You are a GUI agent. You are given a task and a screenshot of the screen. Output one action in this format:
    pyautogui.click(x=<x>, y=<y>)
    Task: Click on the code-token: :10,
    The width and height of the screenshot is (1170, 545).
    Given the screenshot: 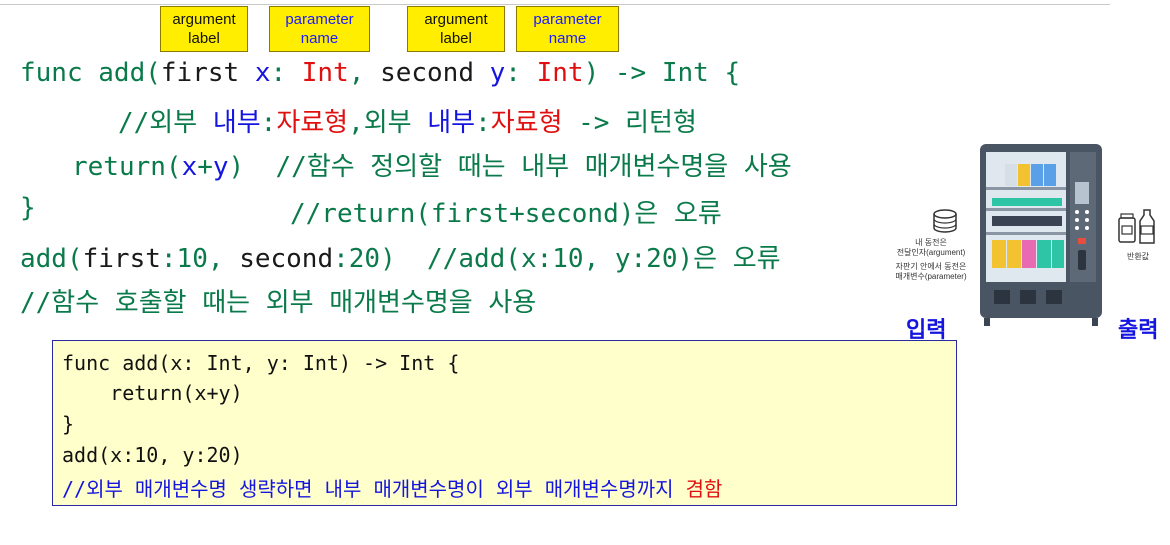 What is the action you would take?
    pyautogui.click(x=200, y=259)
    